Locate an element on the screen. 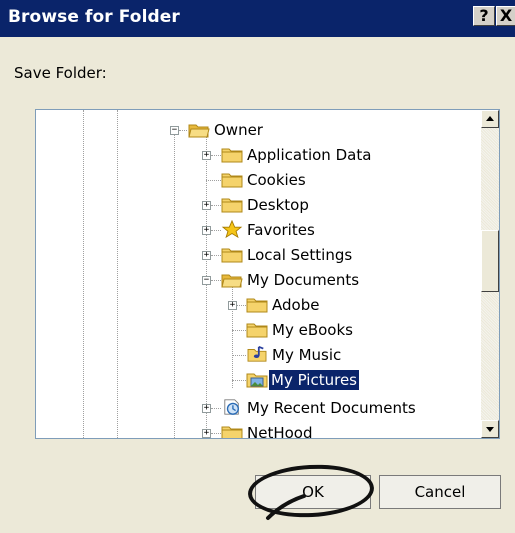  close-button: X is located at coordinates (505, 16).